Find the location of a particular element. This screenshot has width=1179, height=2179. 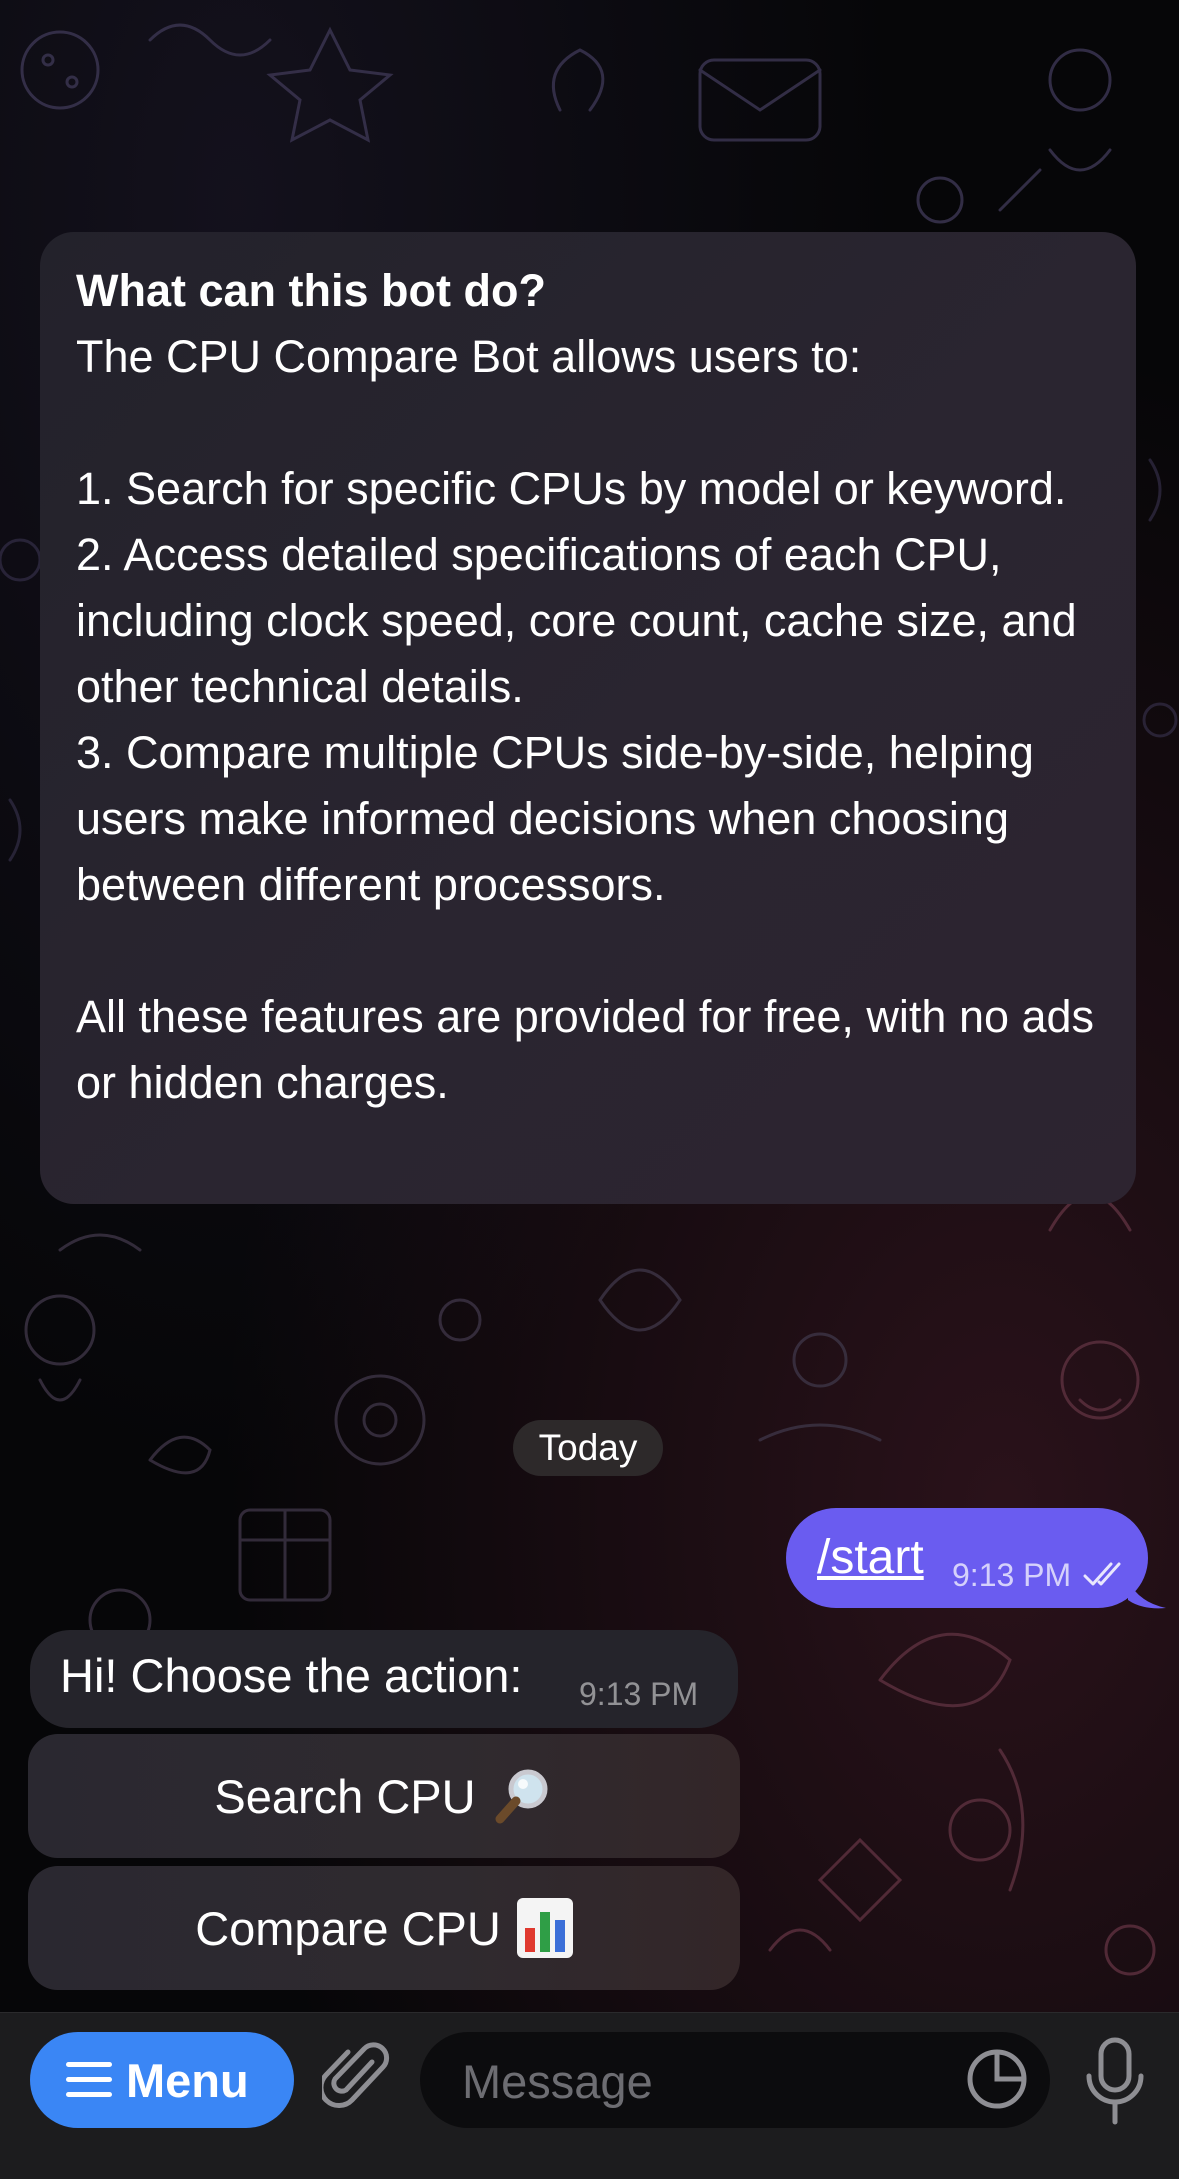

menu-label: Menu is located at coordinates (187, 2080).